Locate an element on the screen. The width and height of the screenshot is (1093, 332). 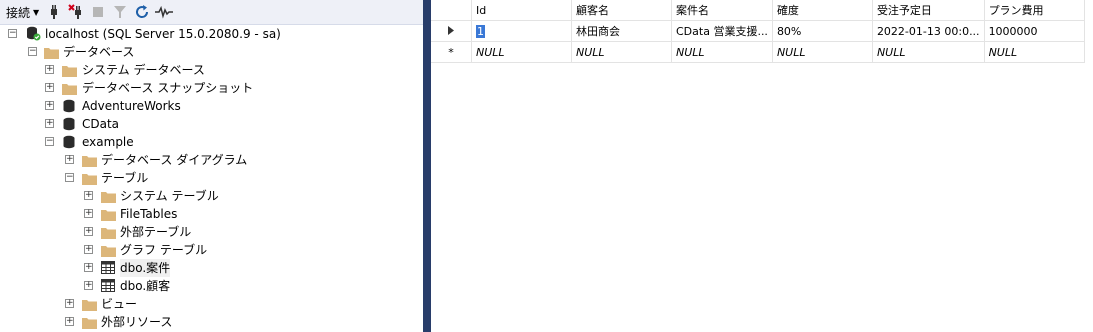
refresh-icon is located at coordinates (142, 12).